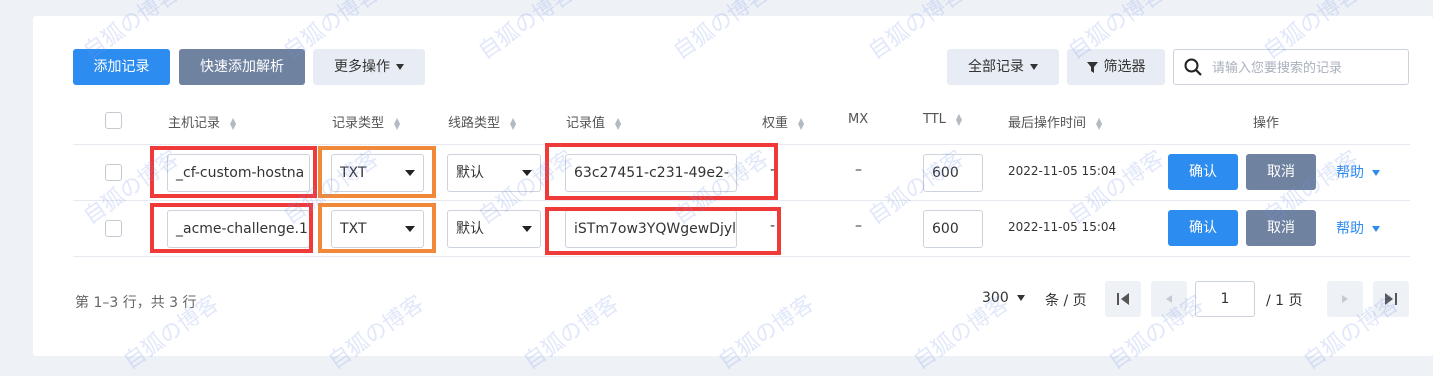 This screenshot has width=1433, height=376. What do you see at coordinates (1066, 301) in the screenshot?
I see `per-page-label: 条 / 页` at bounding box center [1066, 301].